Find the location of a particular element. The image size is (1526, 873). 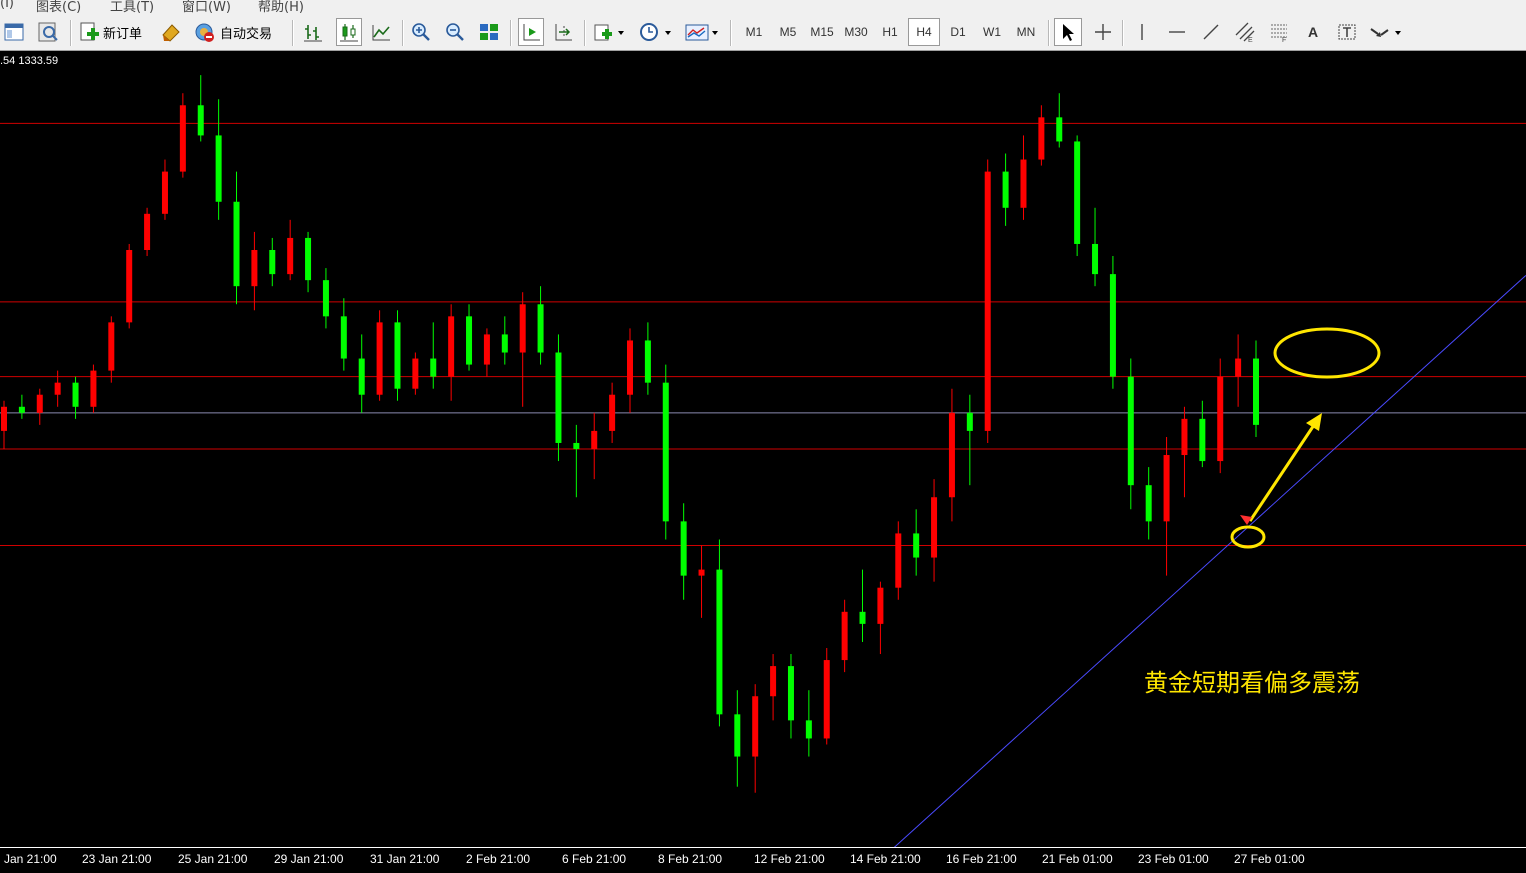

timeframe-h1-button: H1 is located at coordinates (890, 32).